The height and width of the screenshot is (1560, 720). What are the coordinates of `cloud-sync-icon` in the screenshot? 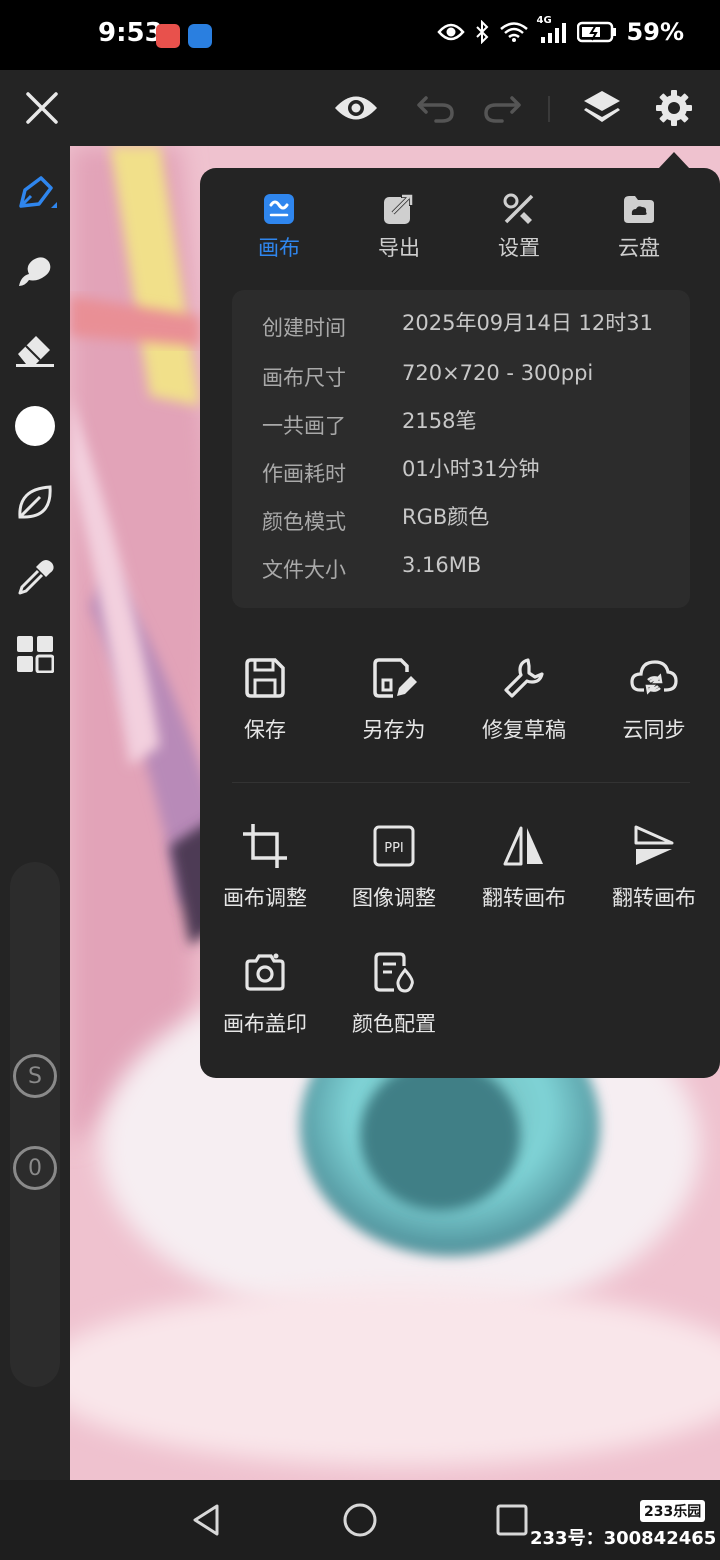 It's located at (654, 678).